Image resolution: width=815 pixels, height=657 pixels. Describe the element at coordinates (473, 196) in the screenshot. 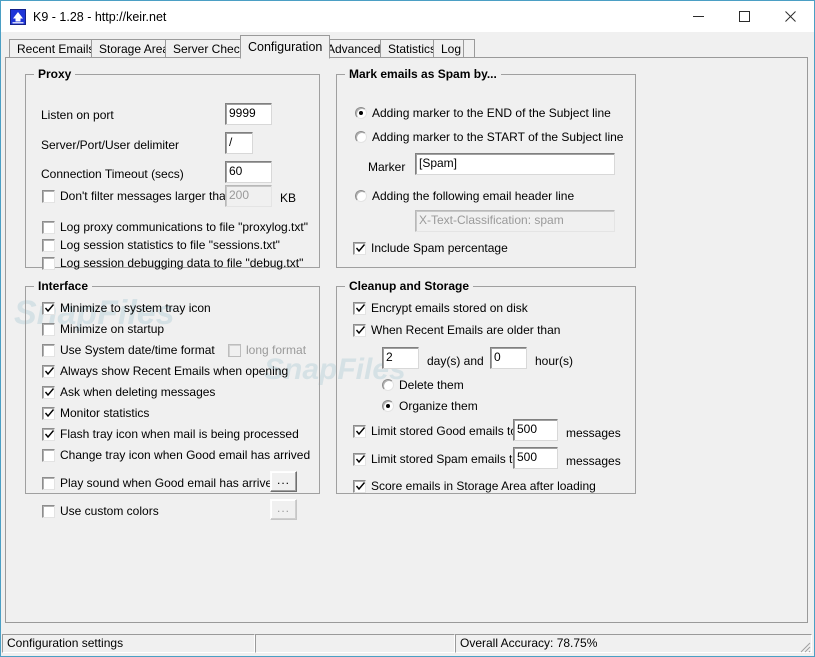

I see `radio-email-header-label: Adding the following email header line` at that location.